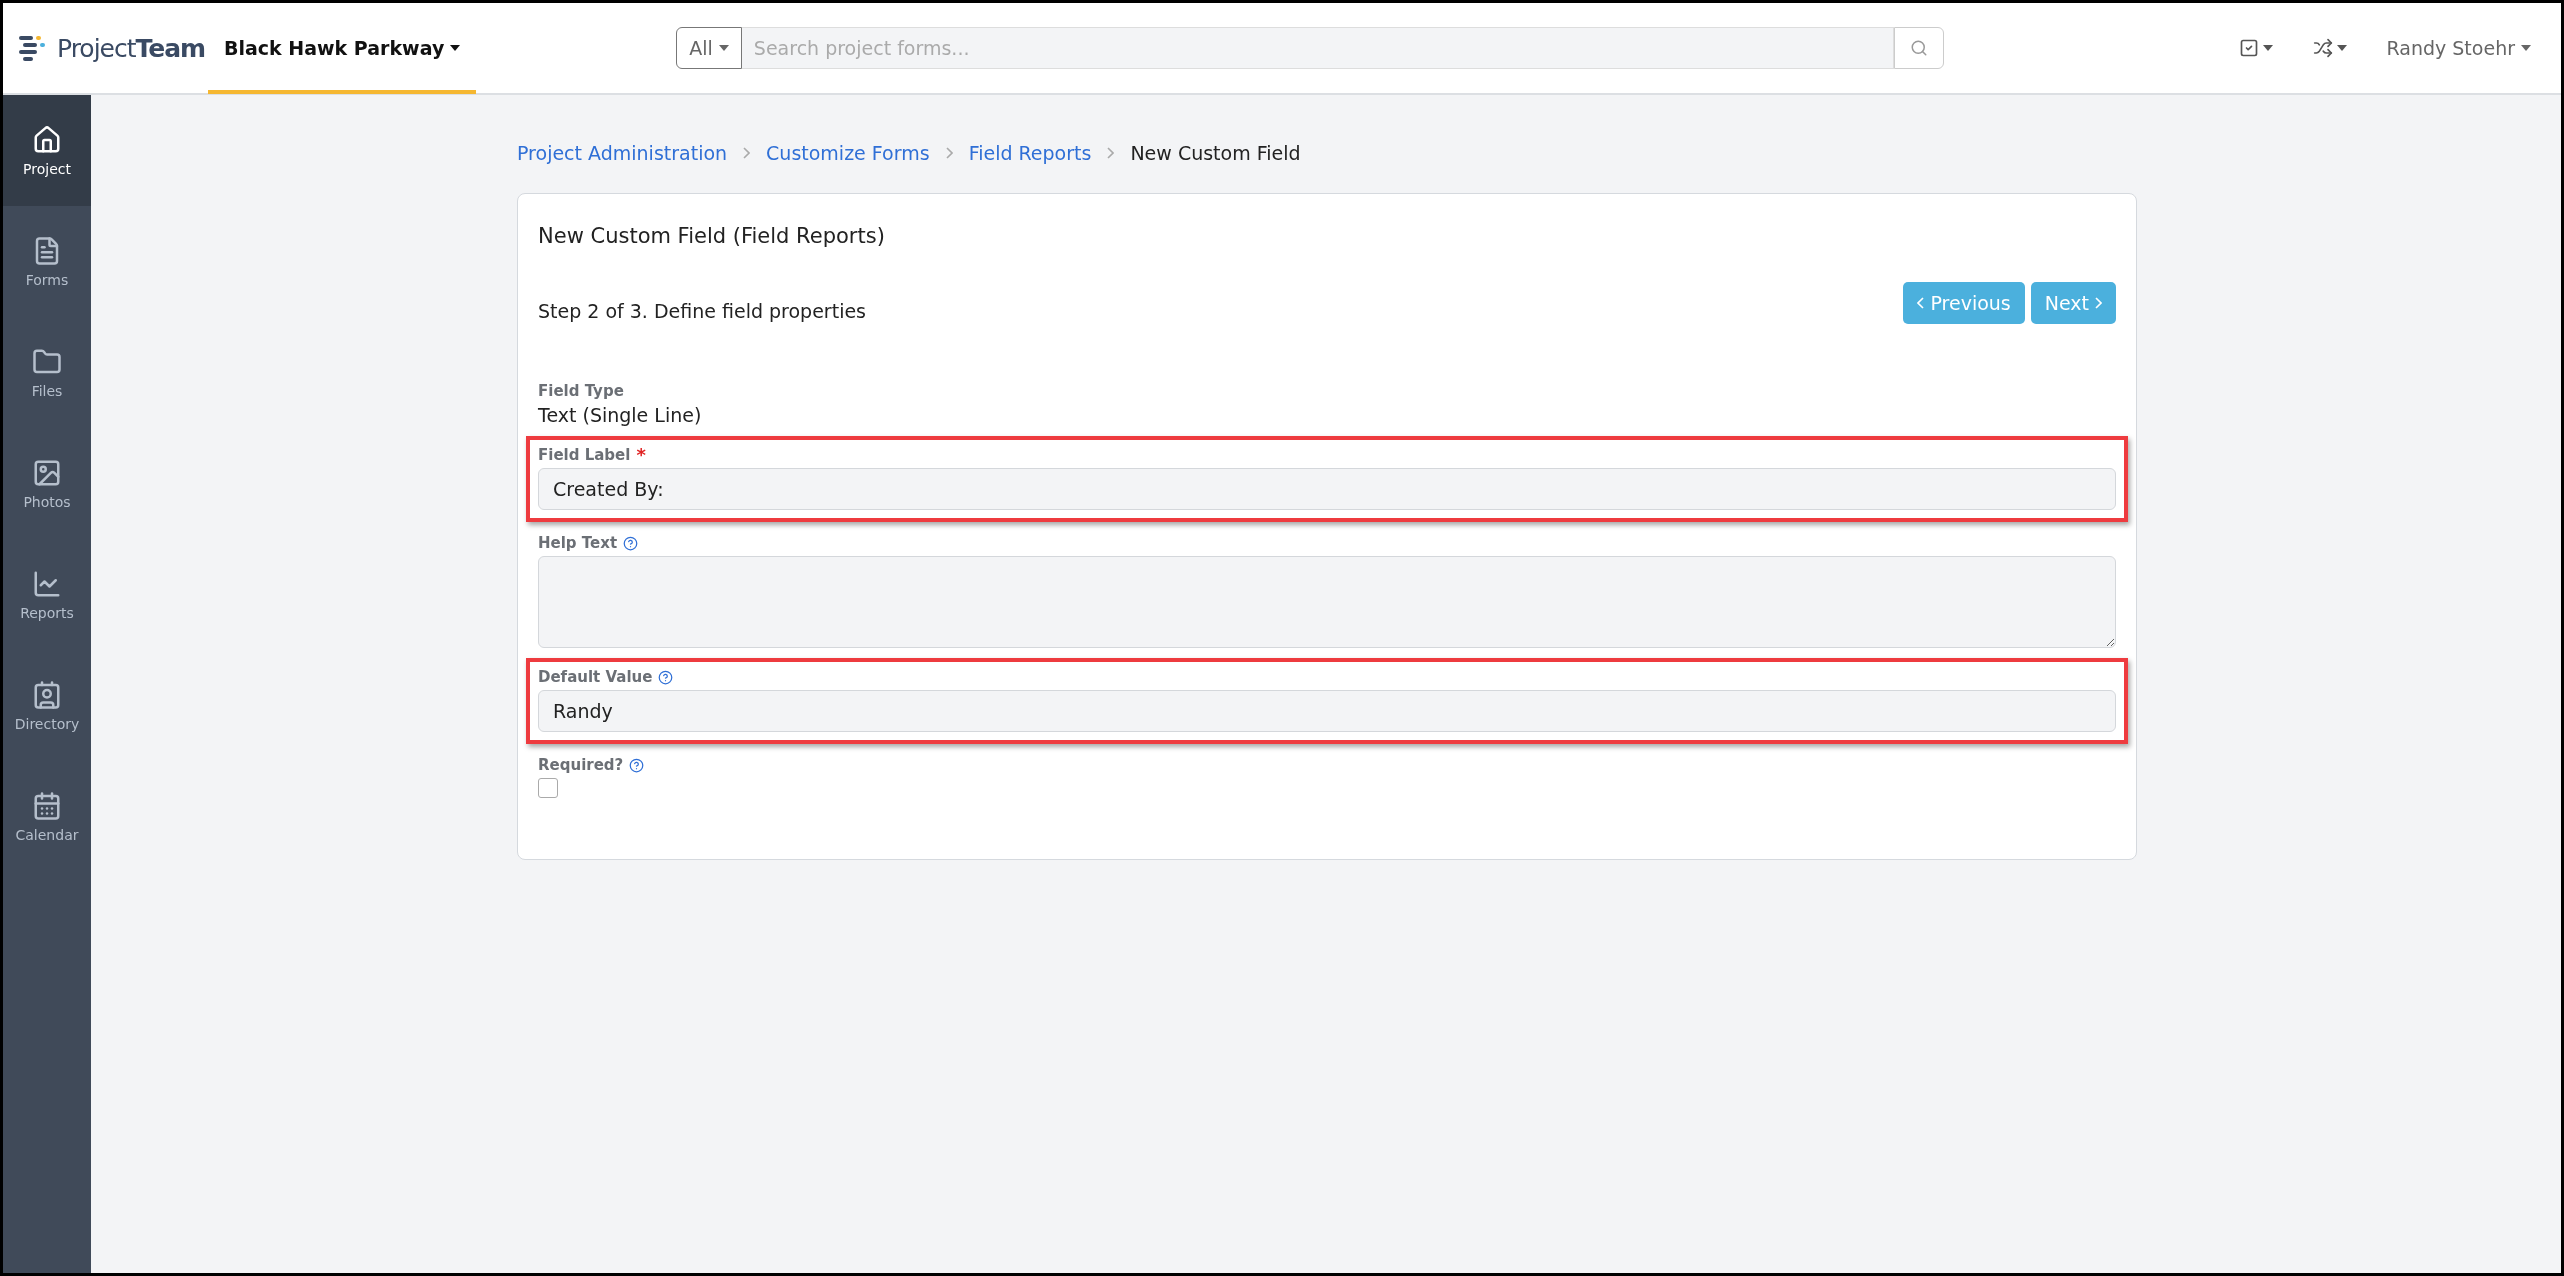  I want to click on sidebar-item: Photos, so click(47, 483).